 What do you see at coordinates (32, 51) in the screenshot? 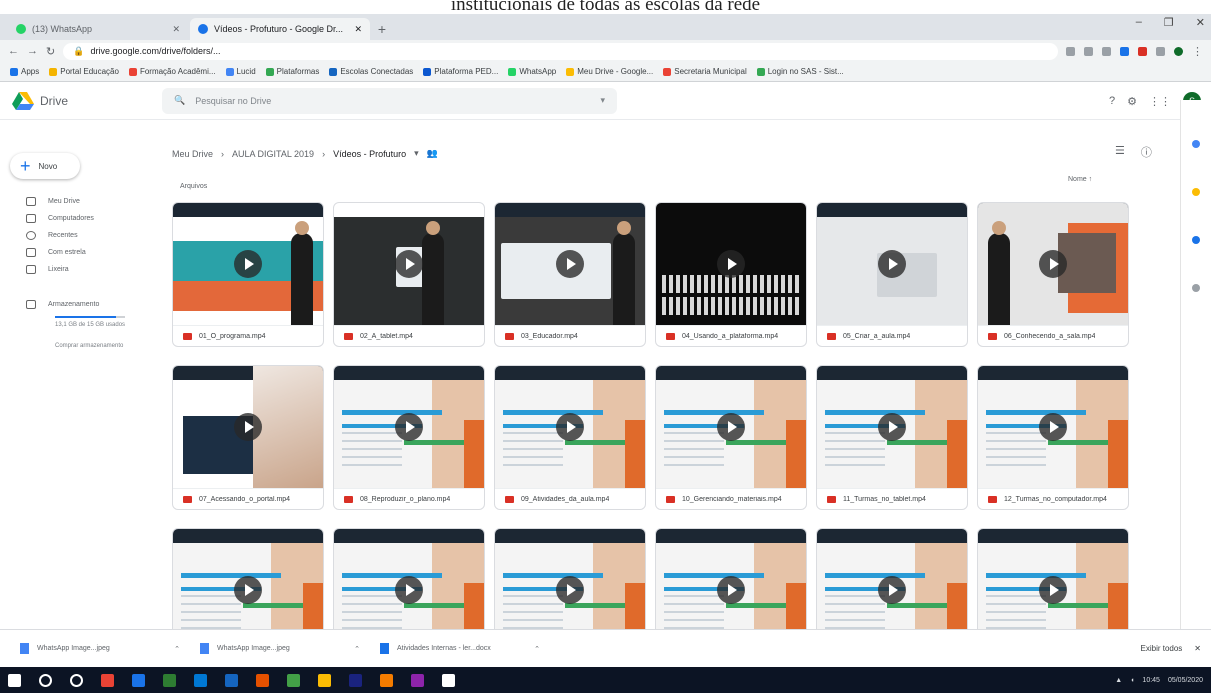
I see `forward-icon: →` at bounding box center [32, 51].